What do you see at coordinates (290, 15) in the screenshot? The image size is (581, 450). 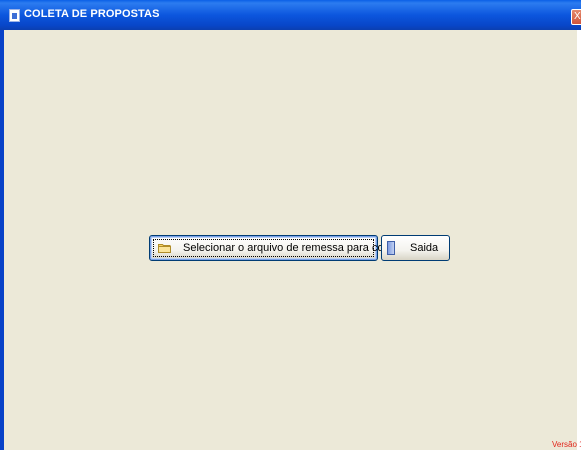 I see `title-bar: COLETA DE PROPOSTAS X` at bounding box center [290, 15].